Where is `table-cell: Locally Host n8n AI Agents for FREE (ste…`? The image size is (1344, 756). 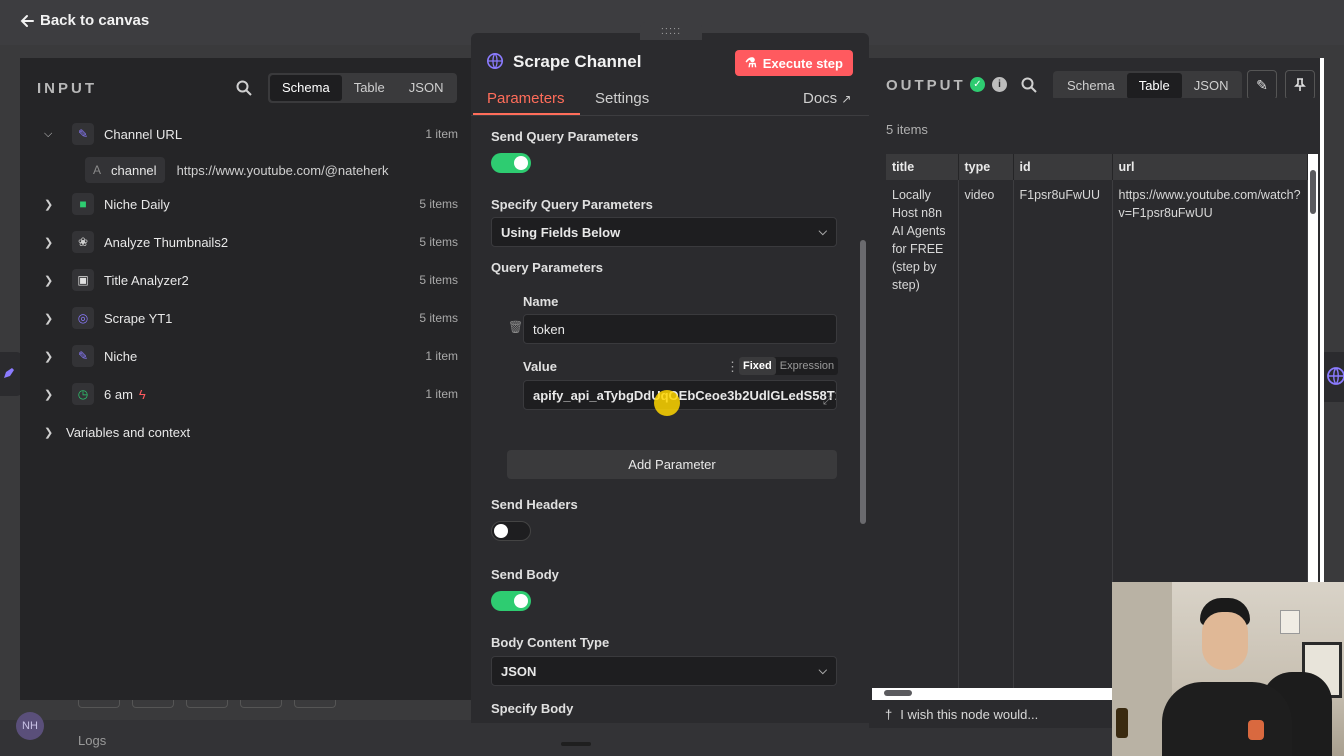 table-cell: Locally Host n8n AI Agents for FREE (ste… is located at coordinates (922, 434).